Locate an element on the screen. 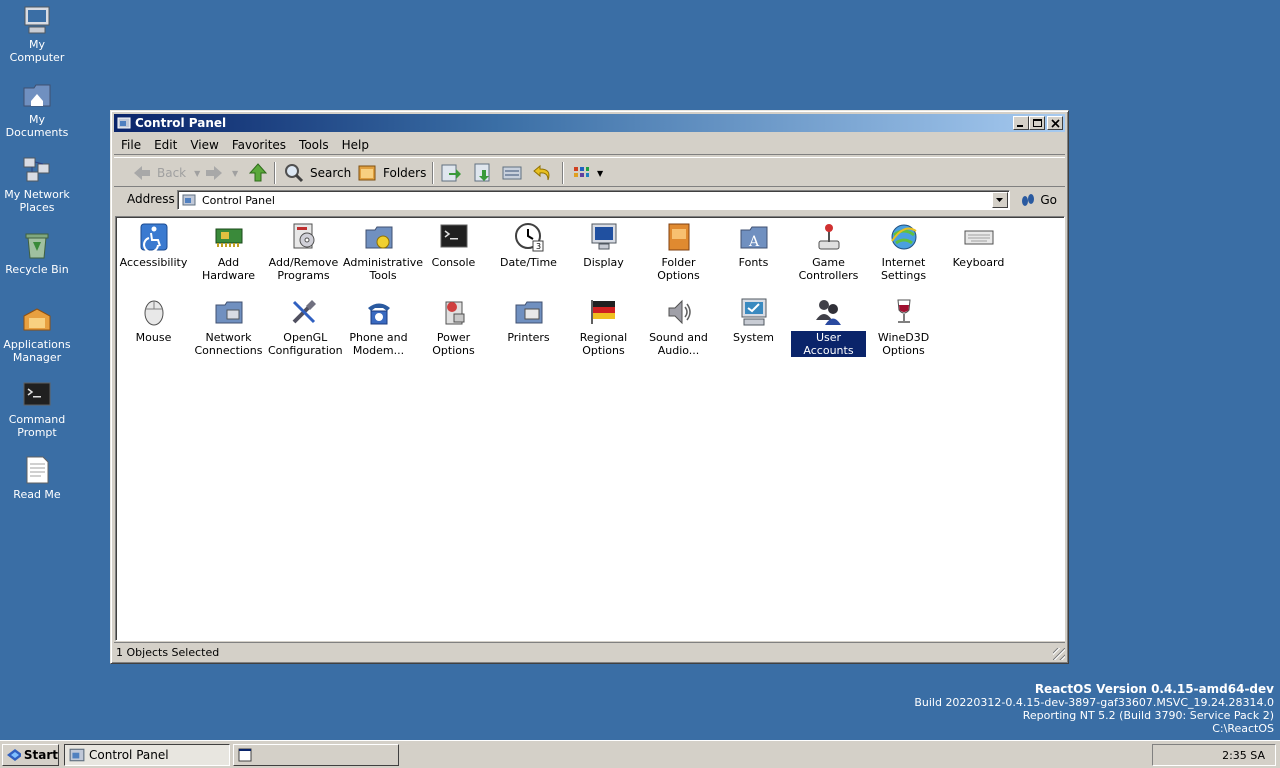 This screenshot has width=1280, height=768. control-panel-item: 3 Date/Time is located at coordinates (528, 245).